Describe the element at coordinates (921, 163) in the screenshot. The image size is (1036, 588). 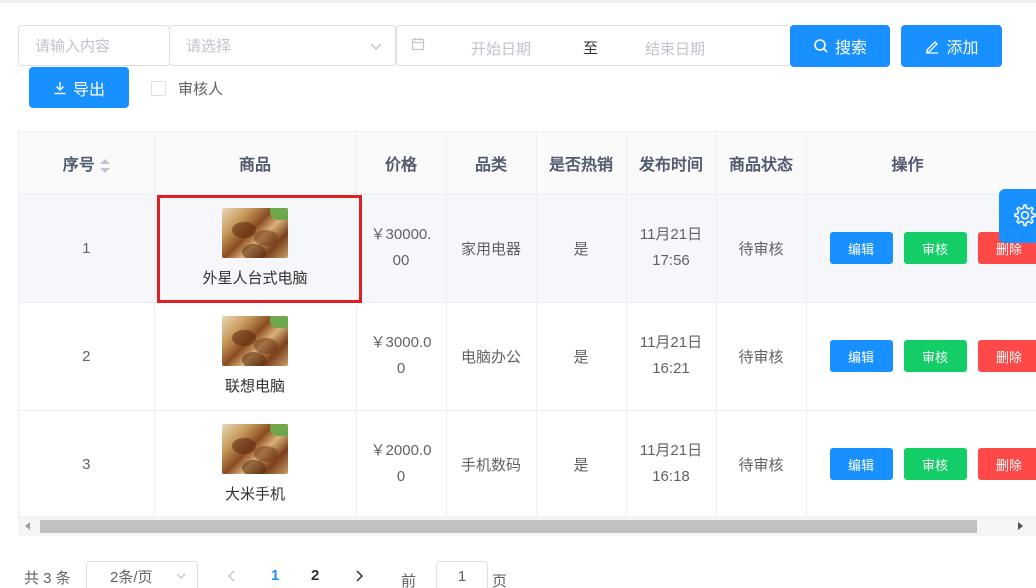
I see `col-header-actions: 操作` at that location.